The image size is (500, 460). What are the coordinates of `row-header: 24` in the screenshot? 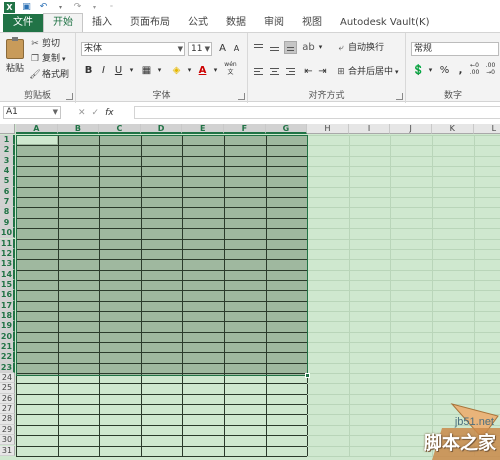 It's located at (7, 378).